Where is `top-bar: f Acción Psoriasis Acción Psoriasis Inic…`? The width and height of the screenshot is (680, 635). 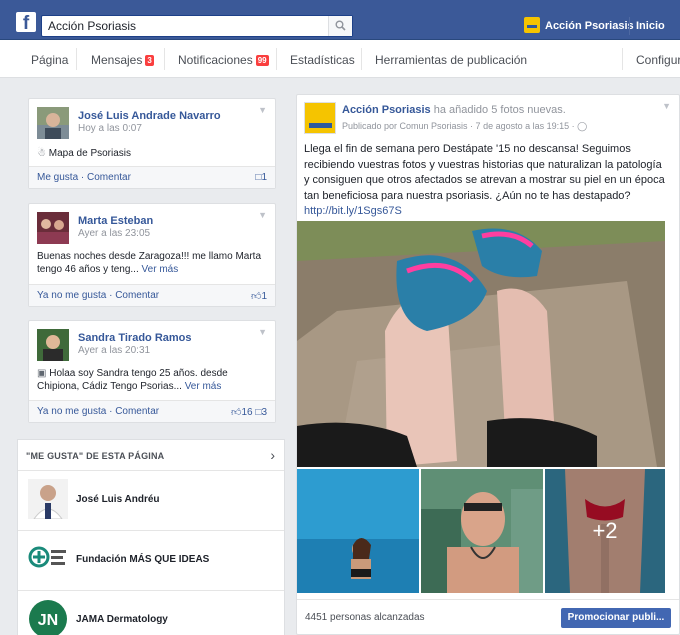 top-bar: f Acción Psoriasis Acción Psoriasis Inic… is located at coordinates (340, 20).